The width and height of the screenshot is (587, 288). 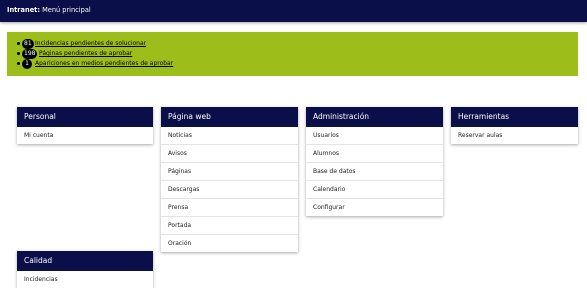 I want to click on menu-card-personal: Personal Mi cuenta, so click(x=85, y=125).